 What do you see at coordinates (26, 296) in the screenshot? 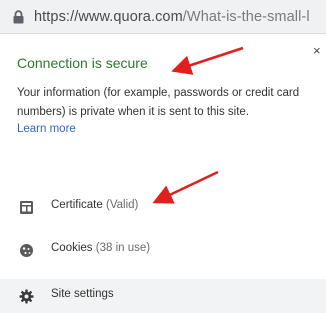
I see `gear-icon` at bounding box center [26, 296].